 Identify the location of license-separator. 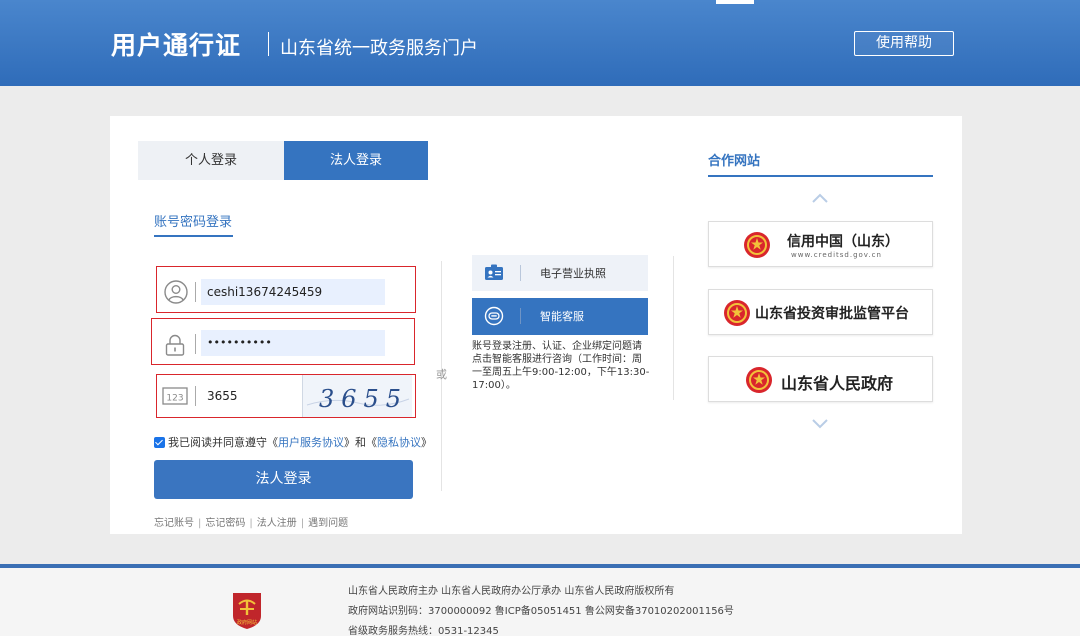
(520, 273).